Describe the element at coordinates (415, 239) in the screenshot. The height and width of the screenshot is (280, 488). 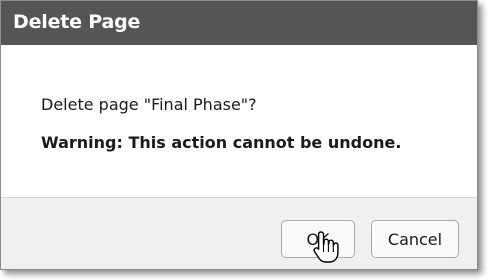
I see `cancel-button: Cancel` at that location.